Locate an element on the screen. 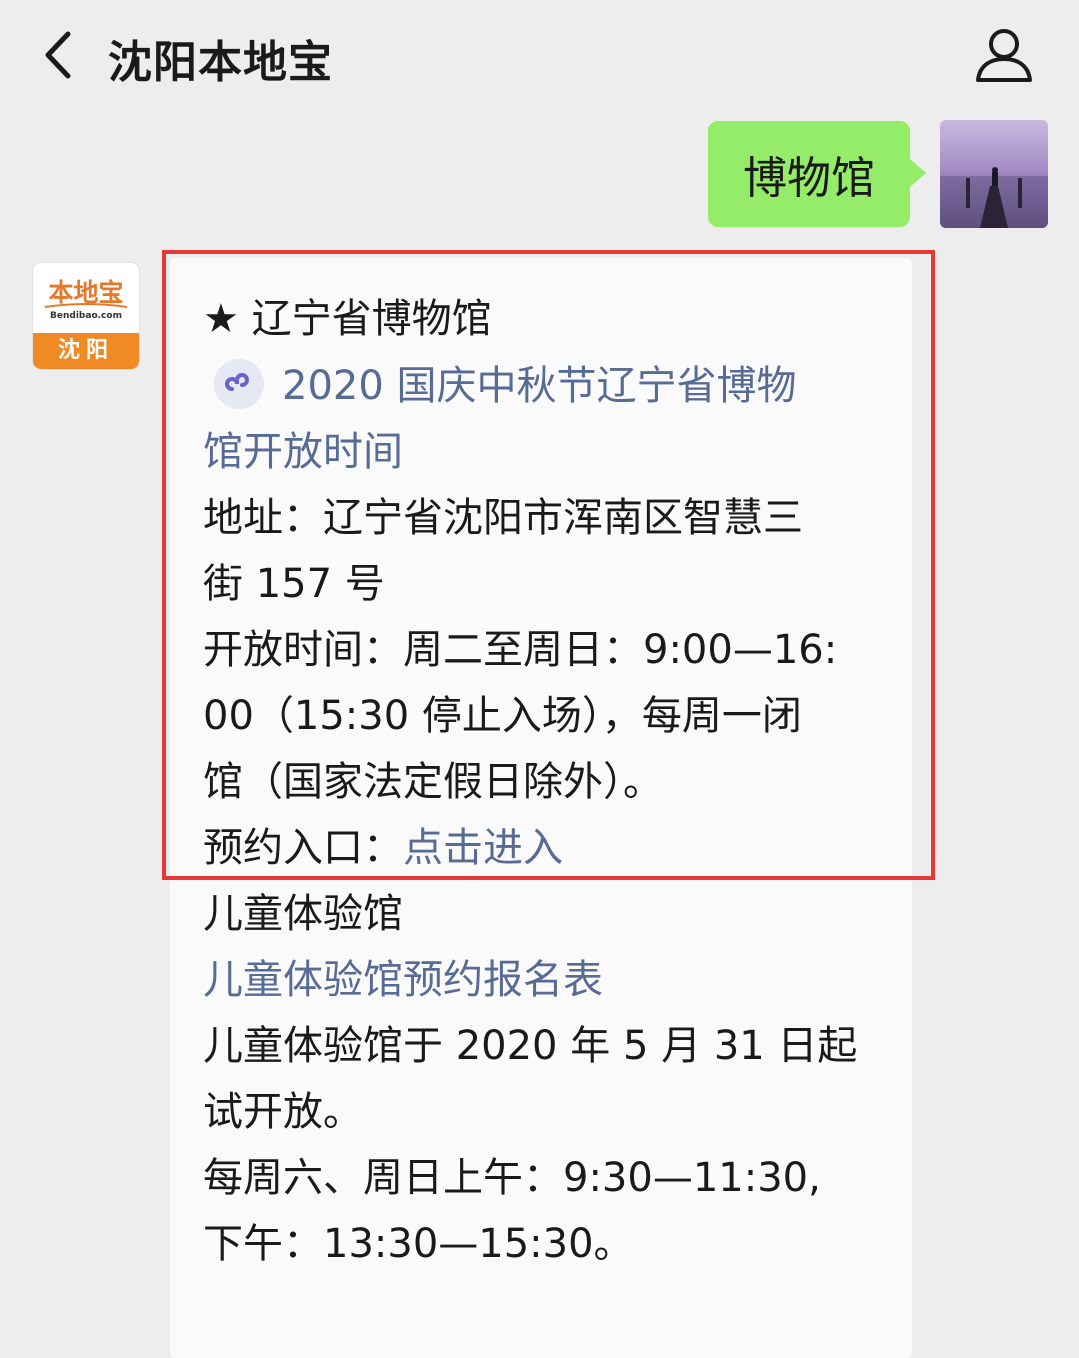 The width and height of the screenshot is (1079, 1358). museum-hours-cont2: 馆（国家法定假日除外）。 is located at coordinates (433, 782).